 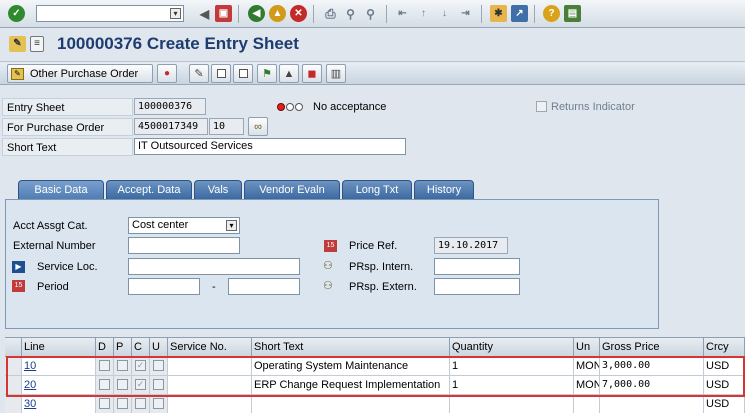 I want to click on tab-basic-data: Basic Data, so click(x=61, y=190).